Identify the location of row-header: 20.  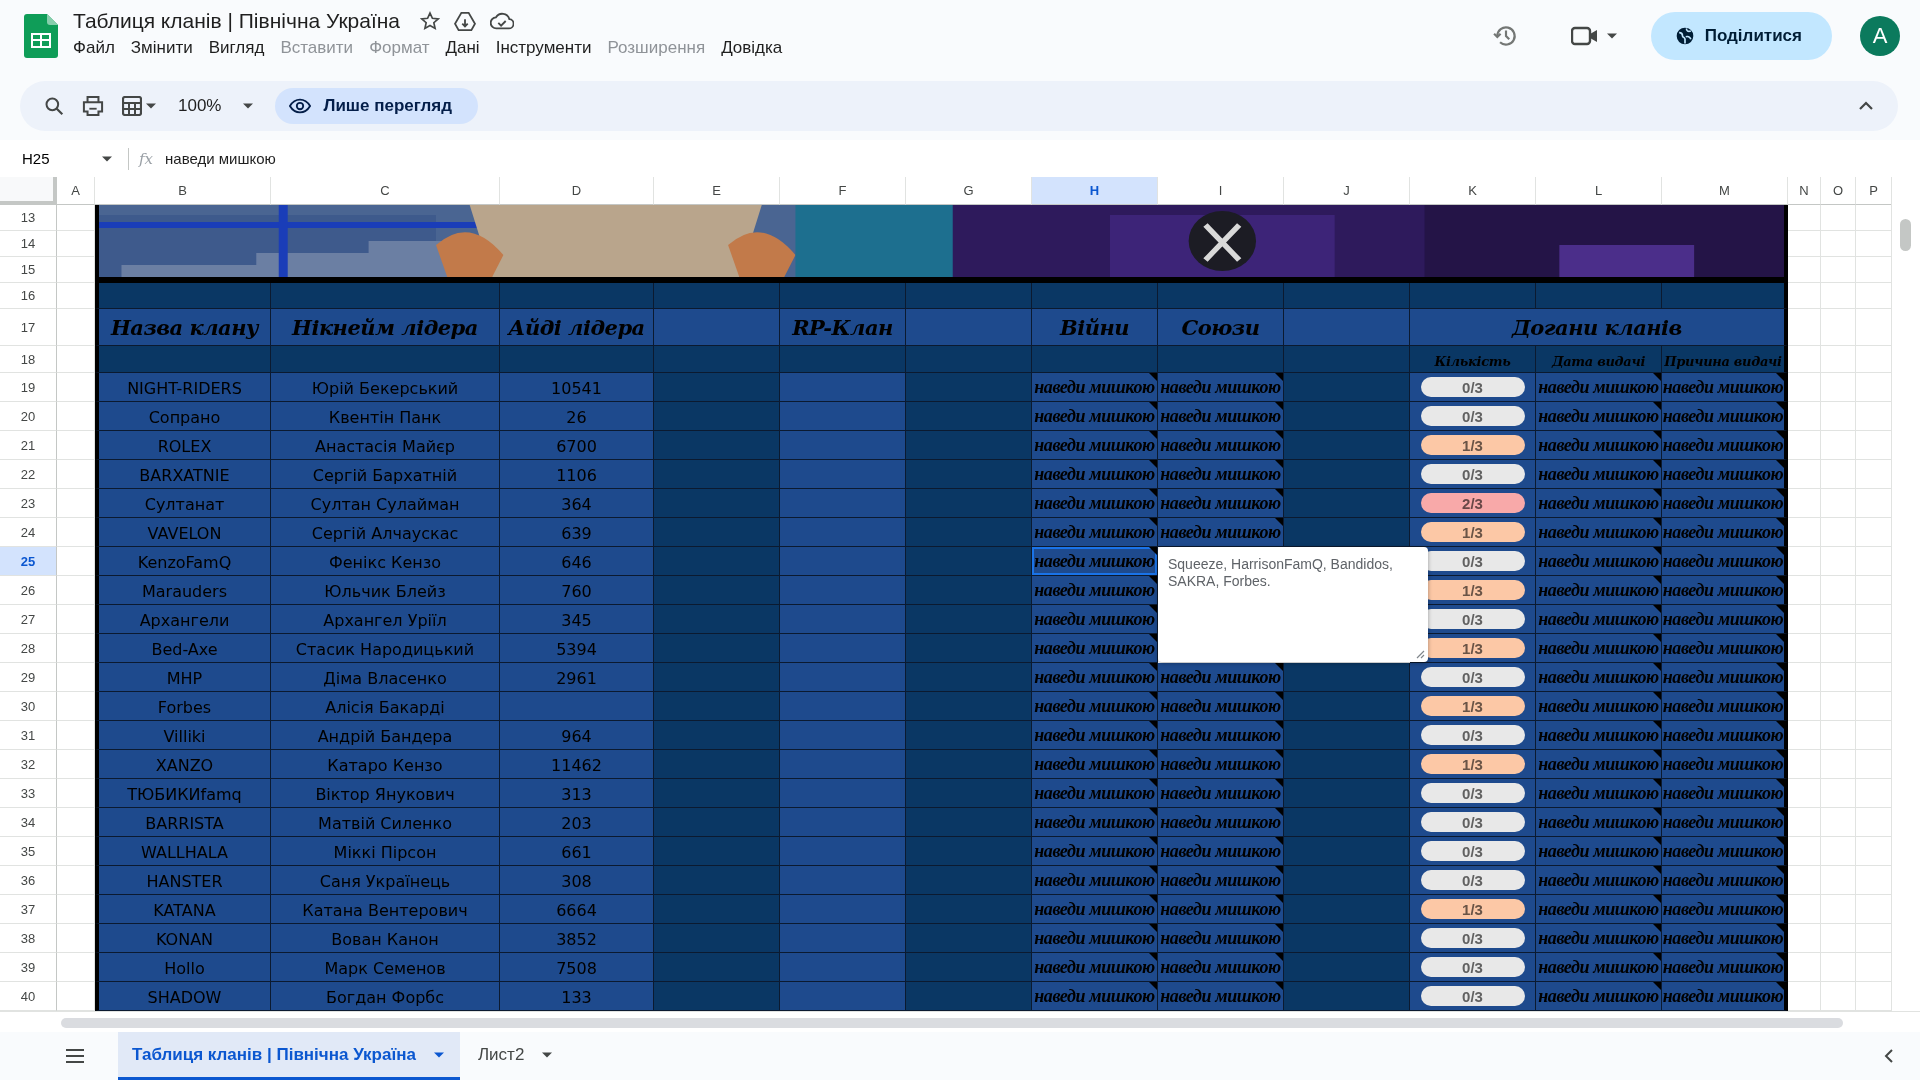
(28, 416).